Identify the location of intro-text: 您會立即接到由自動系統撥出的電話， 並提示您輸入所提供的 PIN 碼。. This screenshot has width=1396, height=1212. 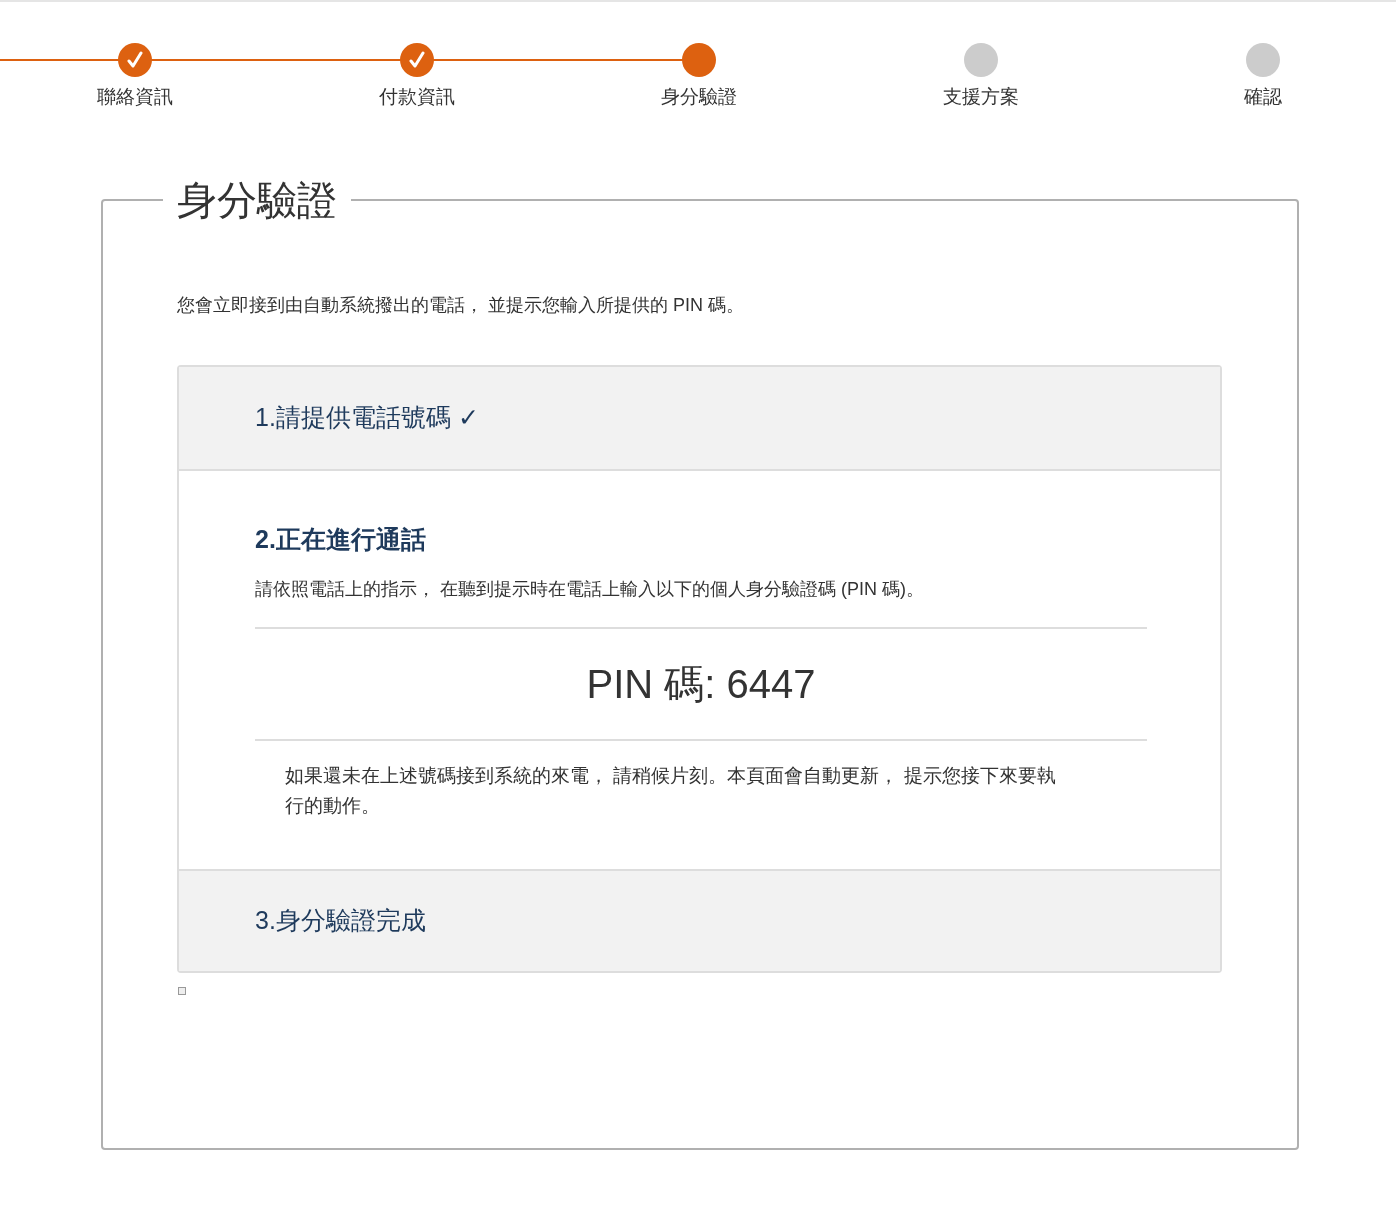
(461, 305).